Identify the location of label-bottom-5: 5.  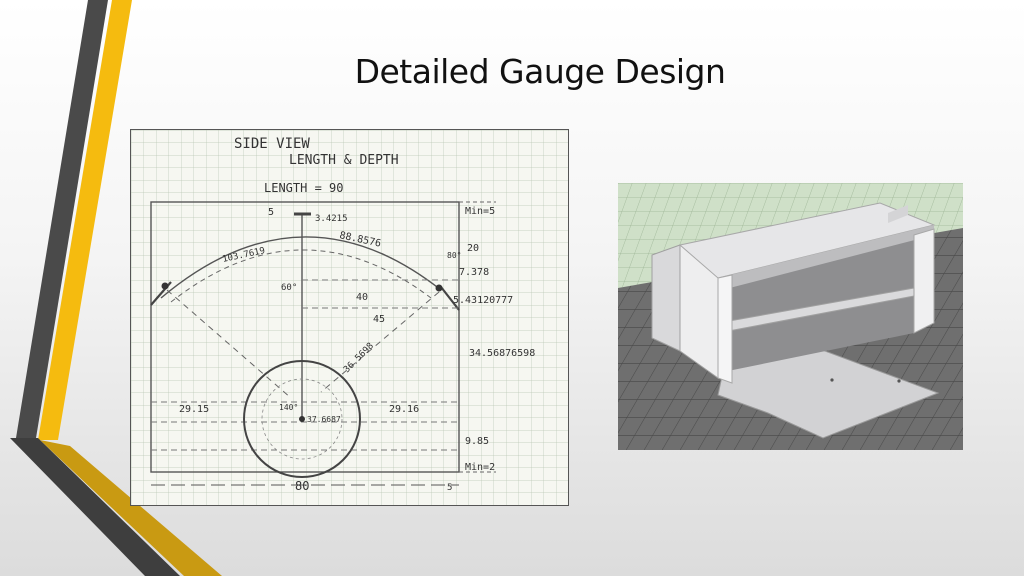
(449, 488).